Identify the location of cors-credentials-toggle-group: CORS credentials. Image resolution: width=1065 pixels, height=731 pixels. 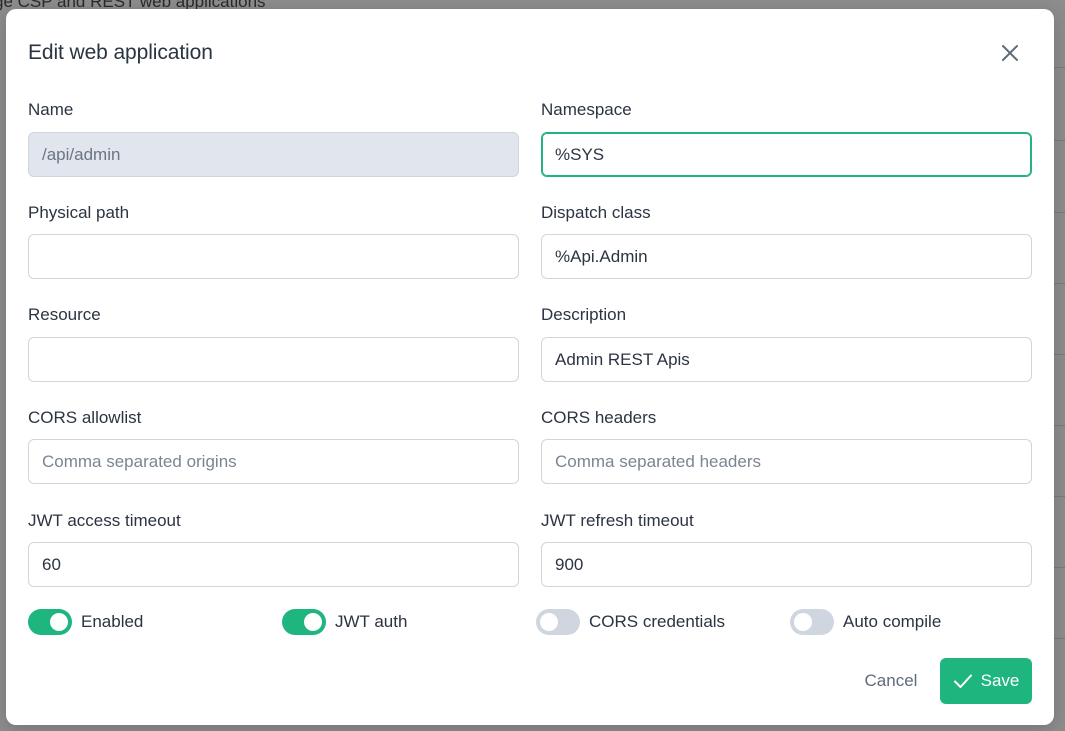
(630, 622).